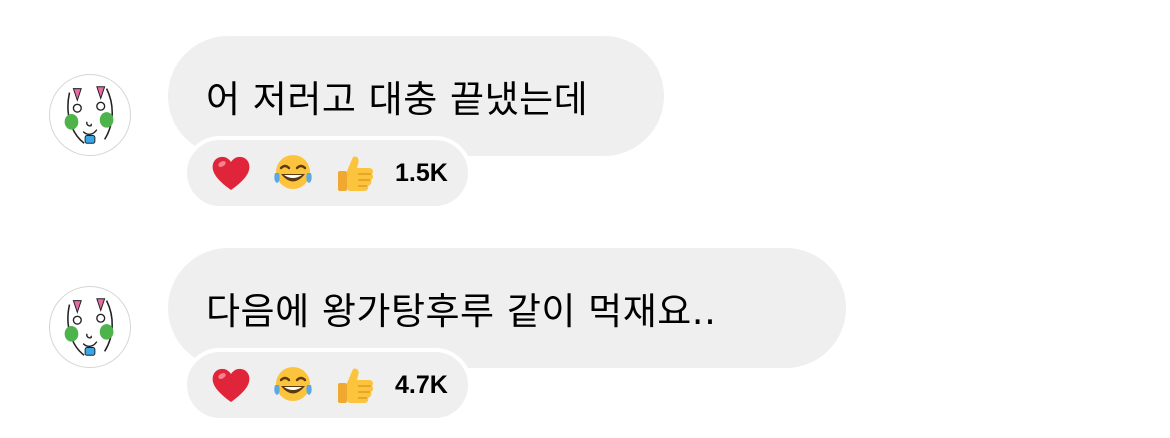 The image size is (1170, 438). Describe the element at coordinates (327, 385) in the screenshot. I see `reaction-bar: 4.7K` at that location.